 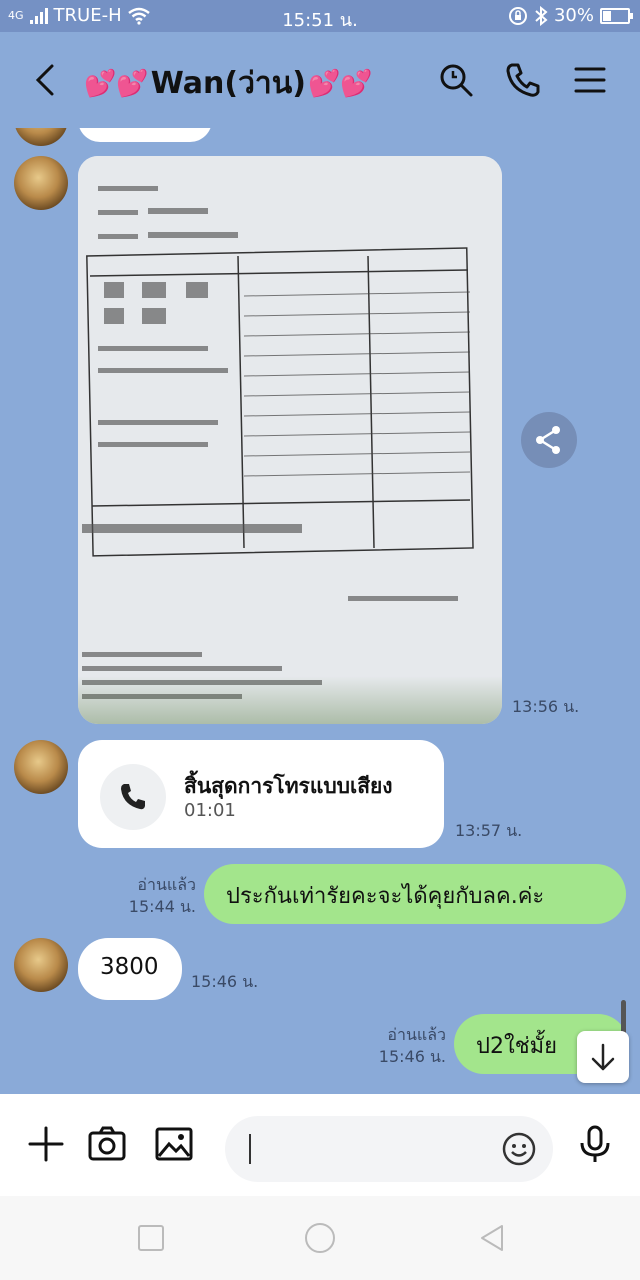 I want to click on system-nav-bar, so click(x=320, y=1238).